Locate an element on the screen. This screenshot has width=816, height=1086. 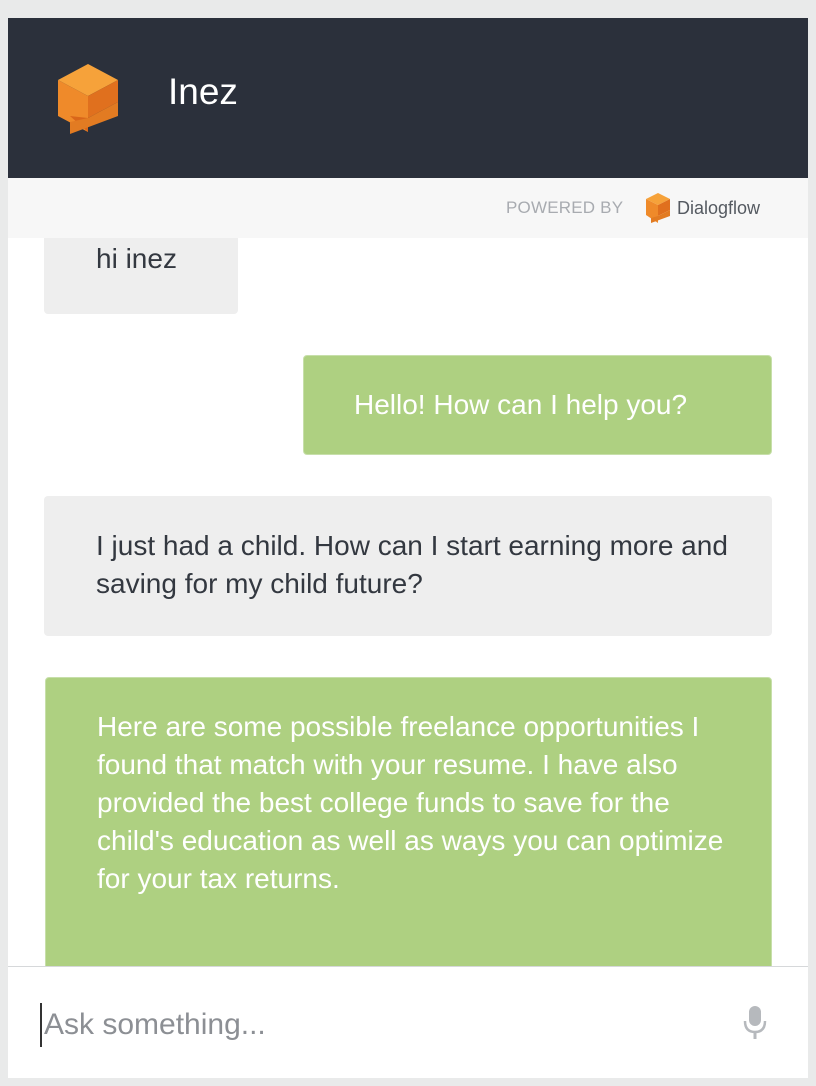
dialogflow-brand: Dialogflow is located at coordinates (719, 208).